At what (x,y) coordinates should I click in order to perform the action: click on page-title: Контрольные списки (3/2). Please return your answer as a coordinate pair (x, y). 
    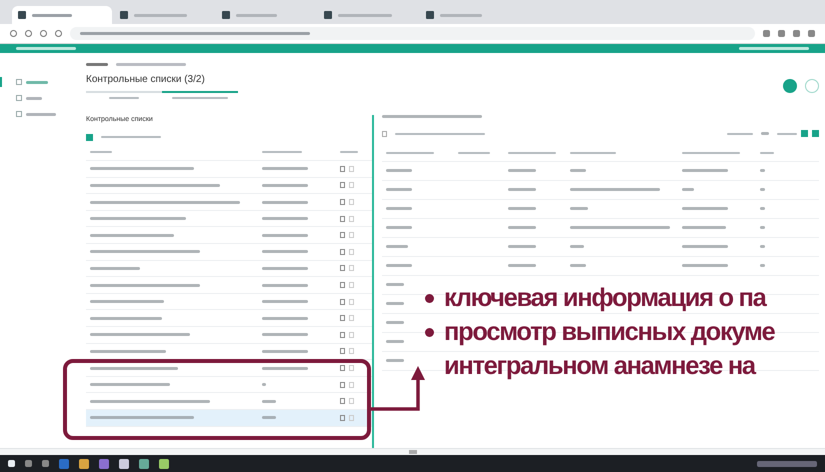
    Looking at the image, I should click on (146, 80).